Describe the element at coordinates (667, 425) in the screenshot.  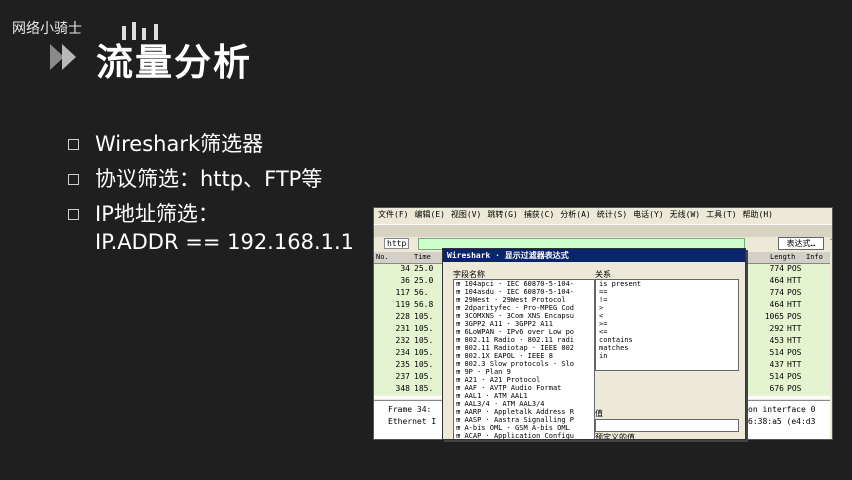
I see `value-input` at that location.